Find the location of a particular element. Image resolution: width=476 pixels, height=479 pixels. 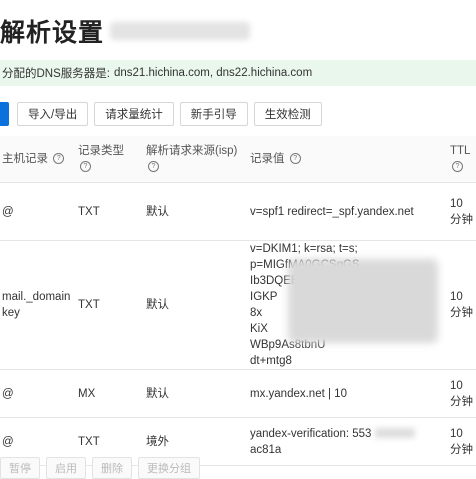

table-row: @ MX 默认 mx.yandex.net | 10 10 分钟 is located at coordinates (238, 393).